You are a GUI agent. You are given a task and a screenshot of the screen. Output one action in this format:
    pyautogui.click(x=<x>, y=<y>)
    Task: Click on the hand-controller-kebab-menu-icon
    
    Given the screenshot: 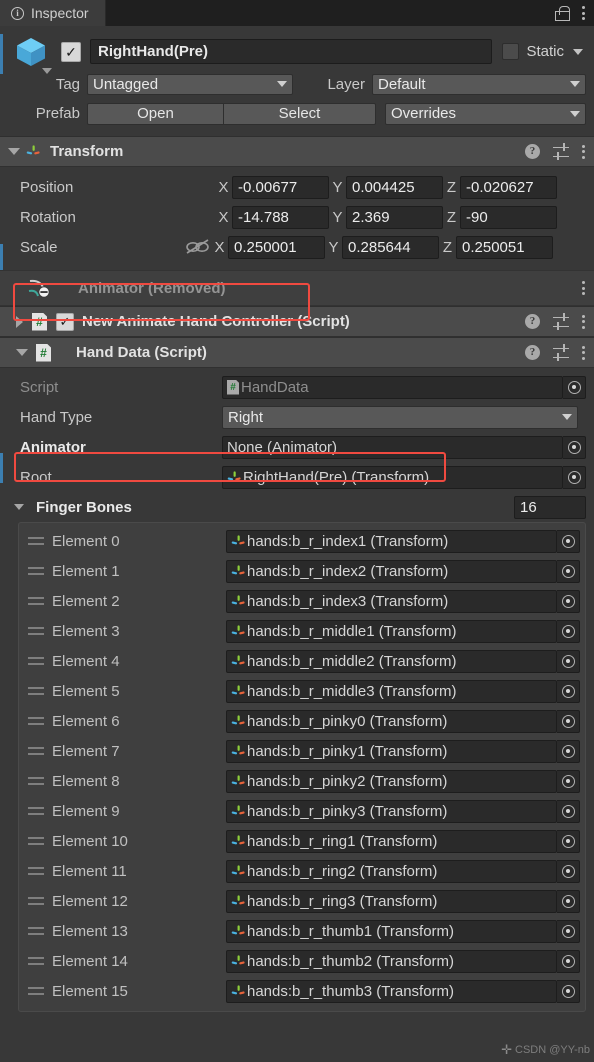 What is the action you would take?
    pyautogui.click(x=583, y=321)
    